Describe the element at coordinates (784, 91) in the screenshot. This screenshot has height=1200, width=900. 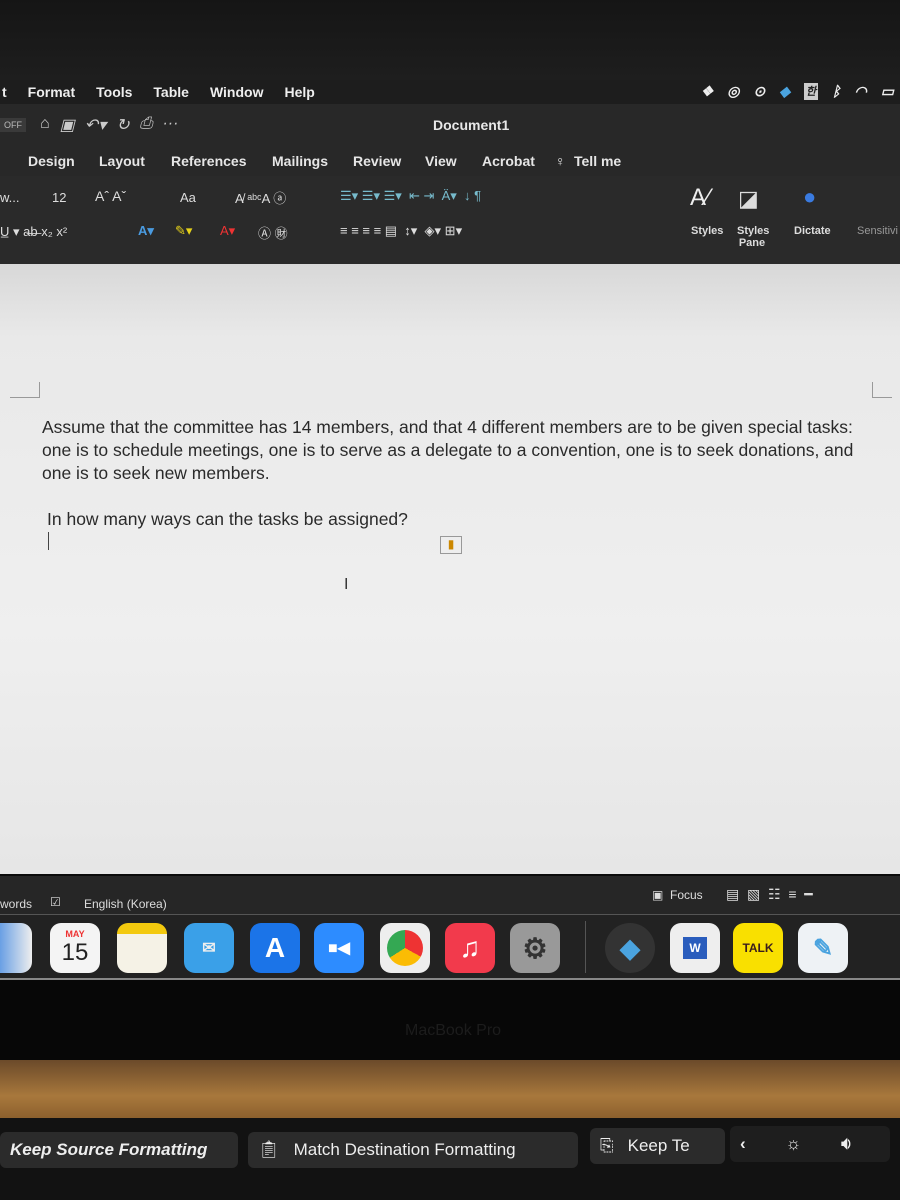
I see `diamond-app-icon: ◆` at that location.